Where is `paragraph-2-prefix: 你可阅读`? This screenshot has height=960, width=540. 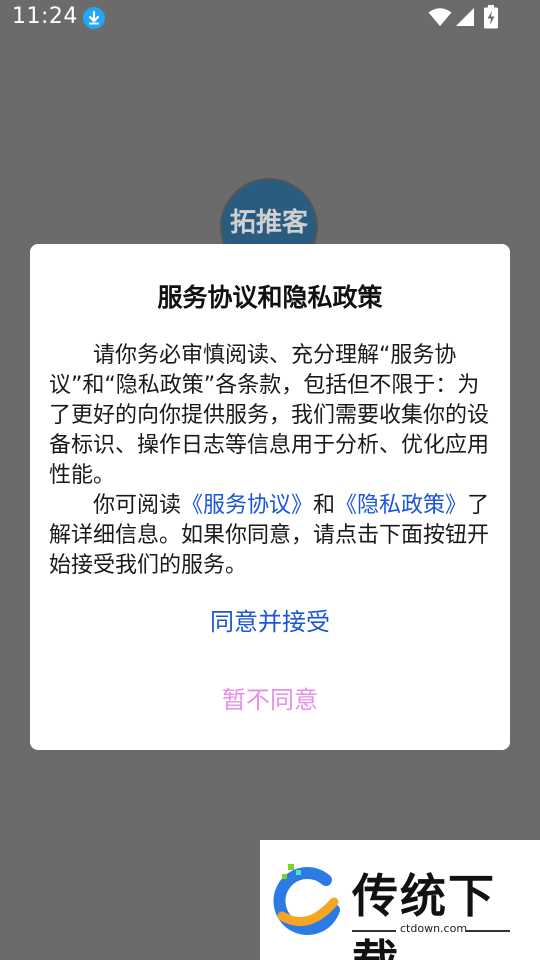 paragraph-2-prefix: 你可阅读 is located at coordinates (137, 505).